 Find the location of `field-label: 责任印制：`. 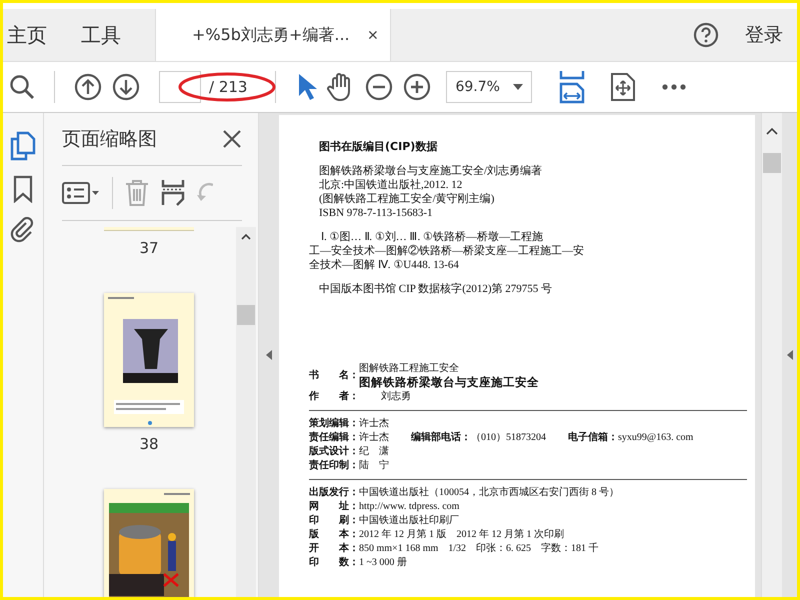

field-label: 责任印制： is located at coordinates (334, 465).